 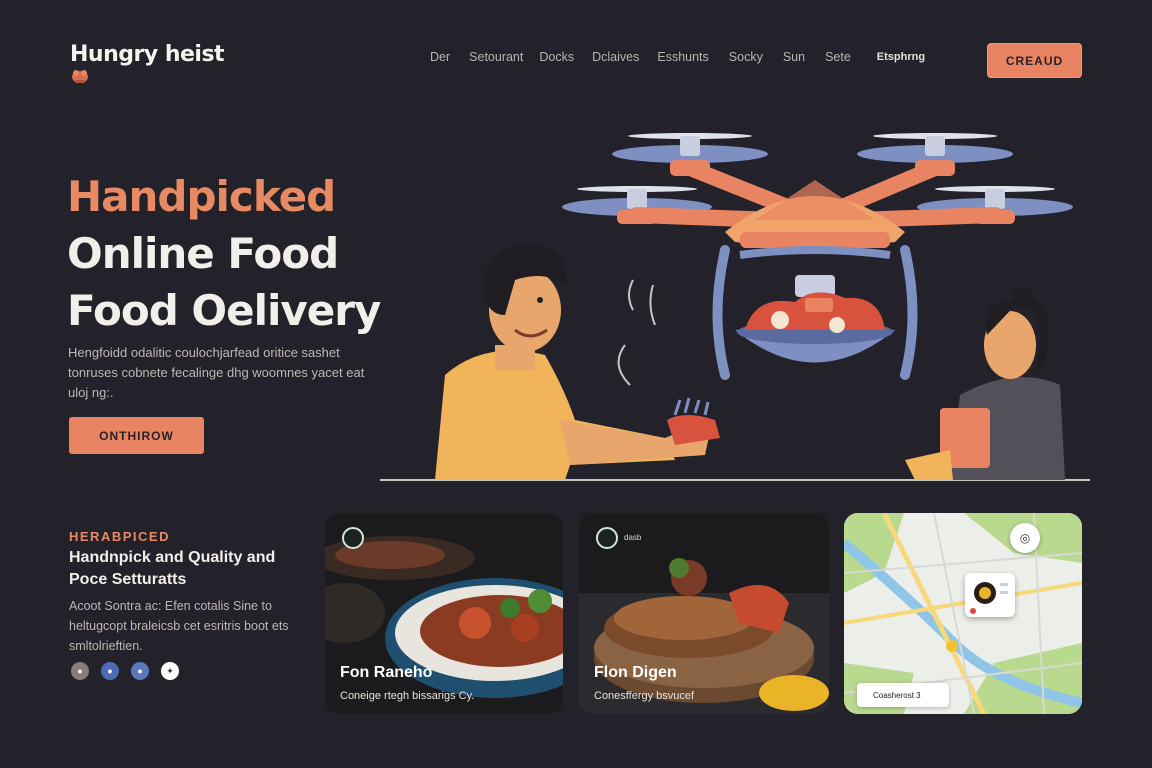 I want to click on map-card: ◎ Coasherost 3, so click(x=963, y=613).